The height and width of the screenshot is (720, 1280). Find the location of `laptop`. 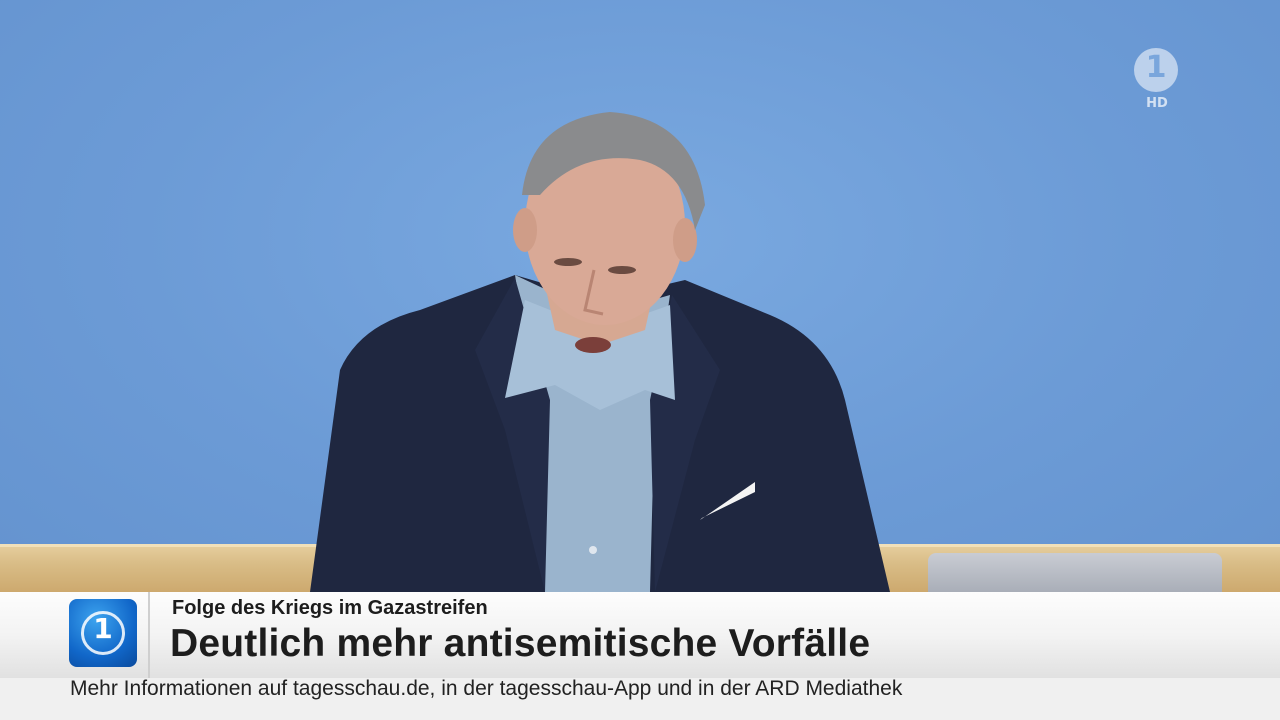

laptop is located at coordinates (1075, 572).